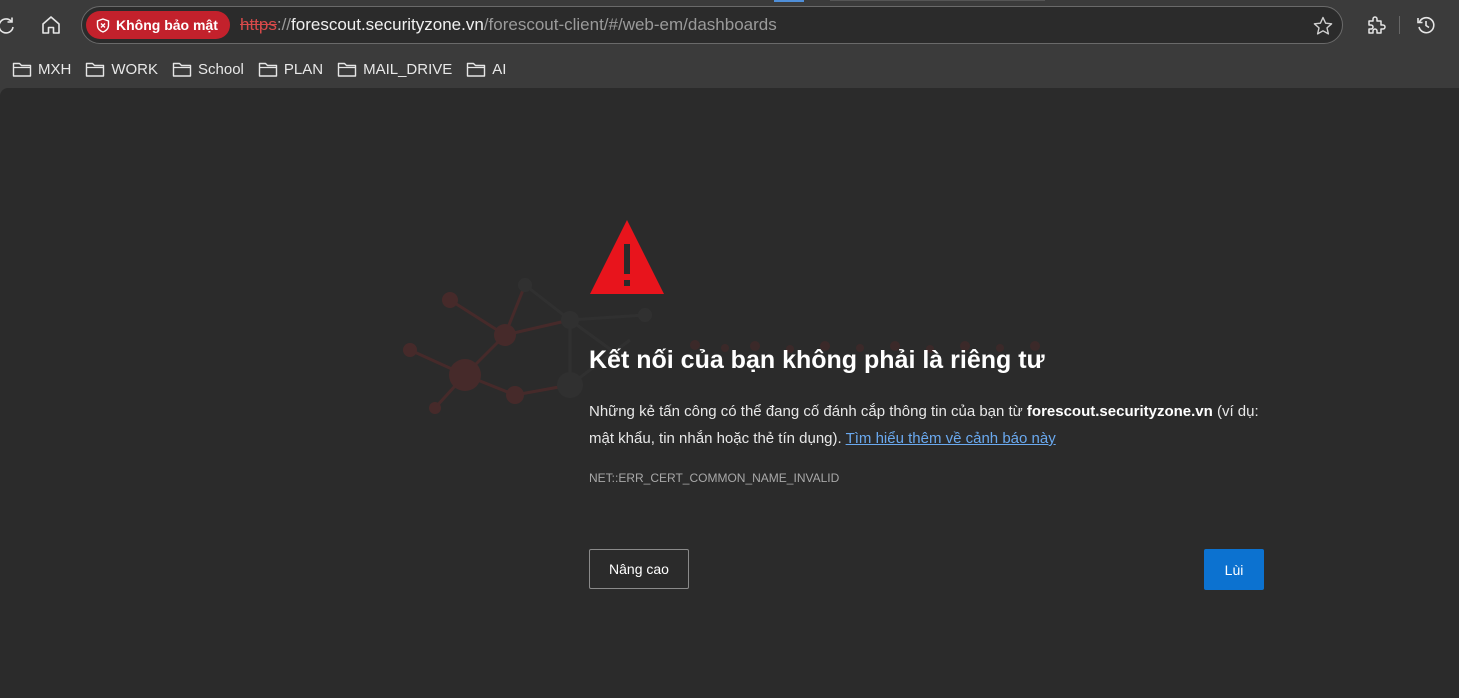 This screenshot has height=698, width=1459. Describe the element at coordinates (303, 69) in the screenshot. I see `bookmark-label: PLAN` at that location.